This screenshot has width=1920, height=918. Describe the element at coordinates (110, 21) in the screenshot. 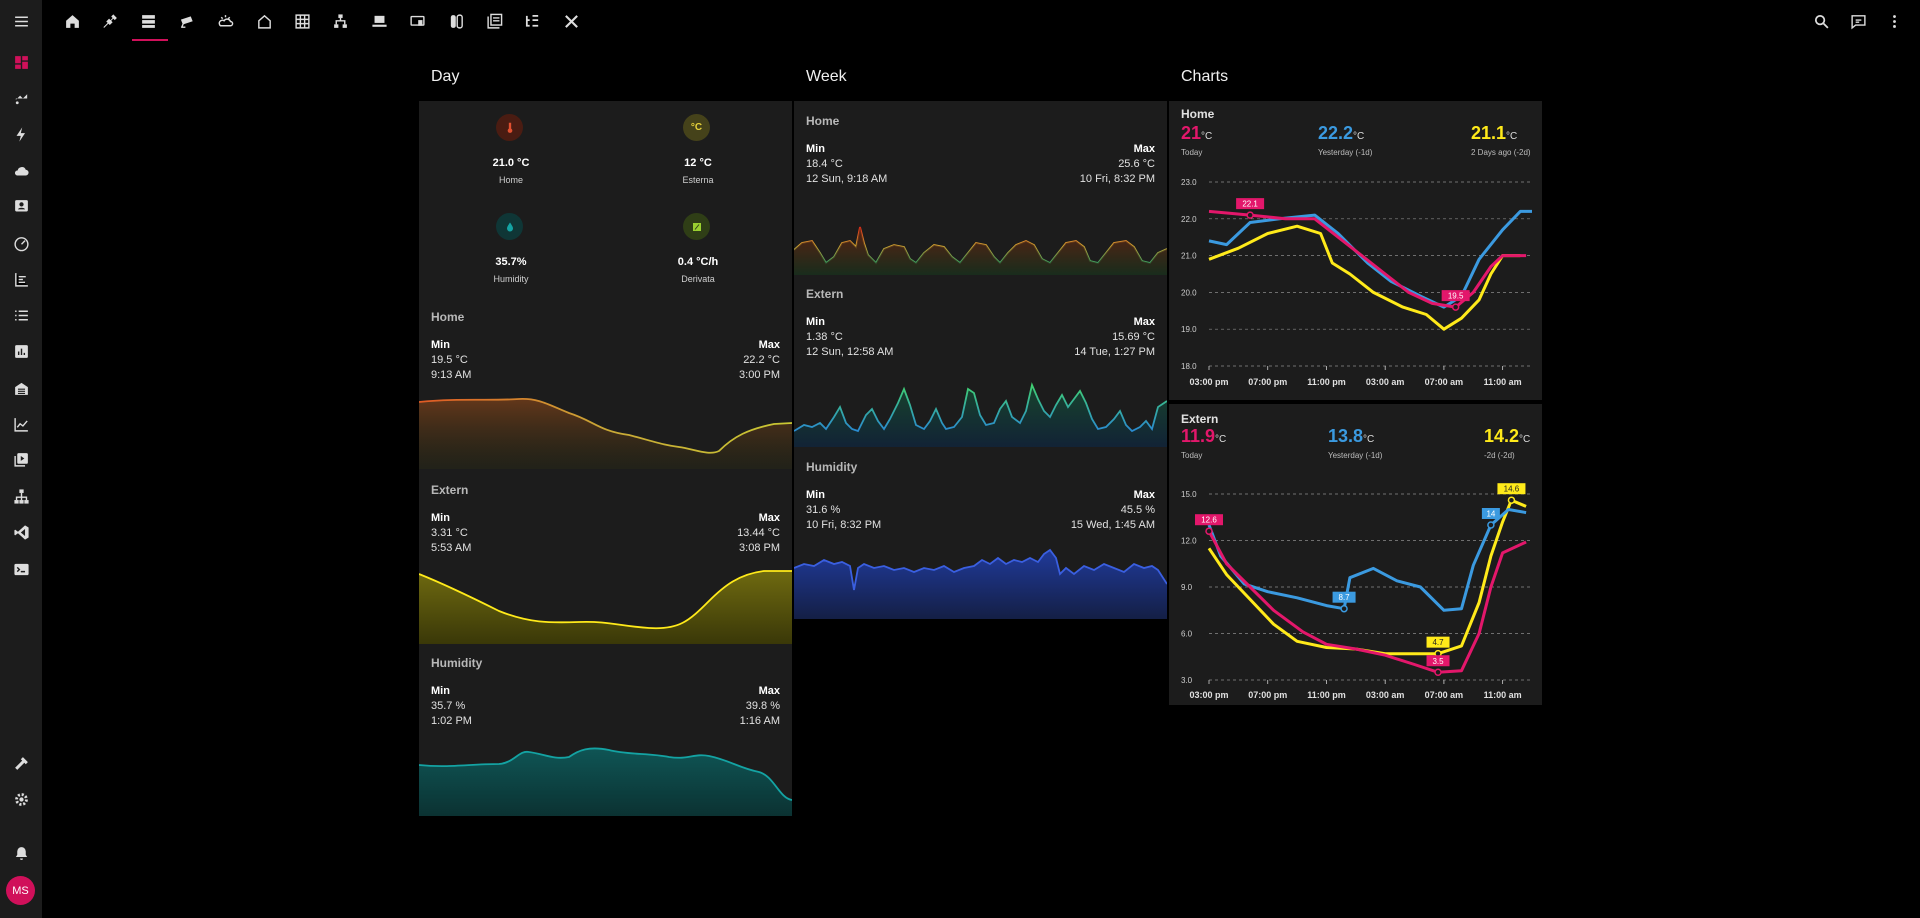

I see `plug-icon` at that location.